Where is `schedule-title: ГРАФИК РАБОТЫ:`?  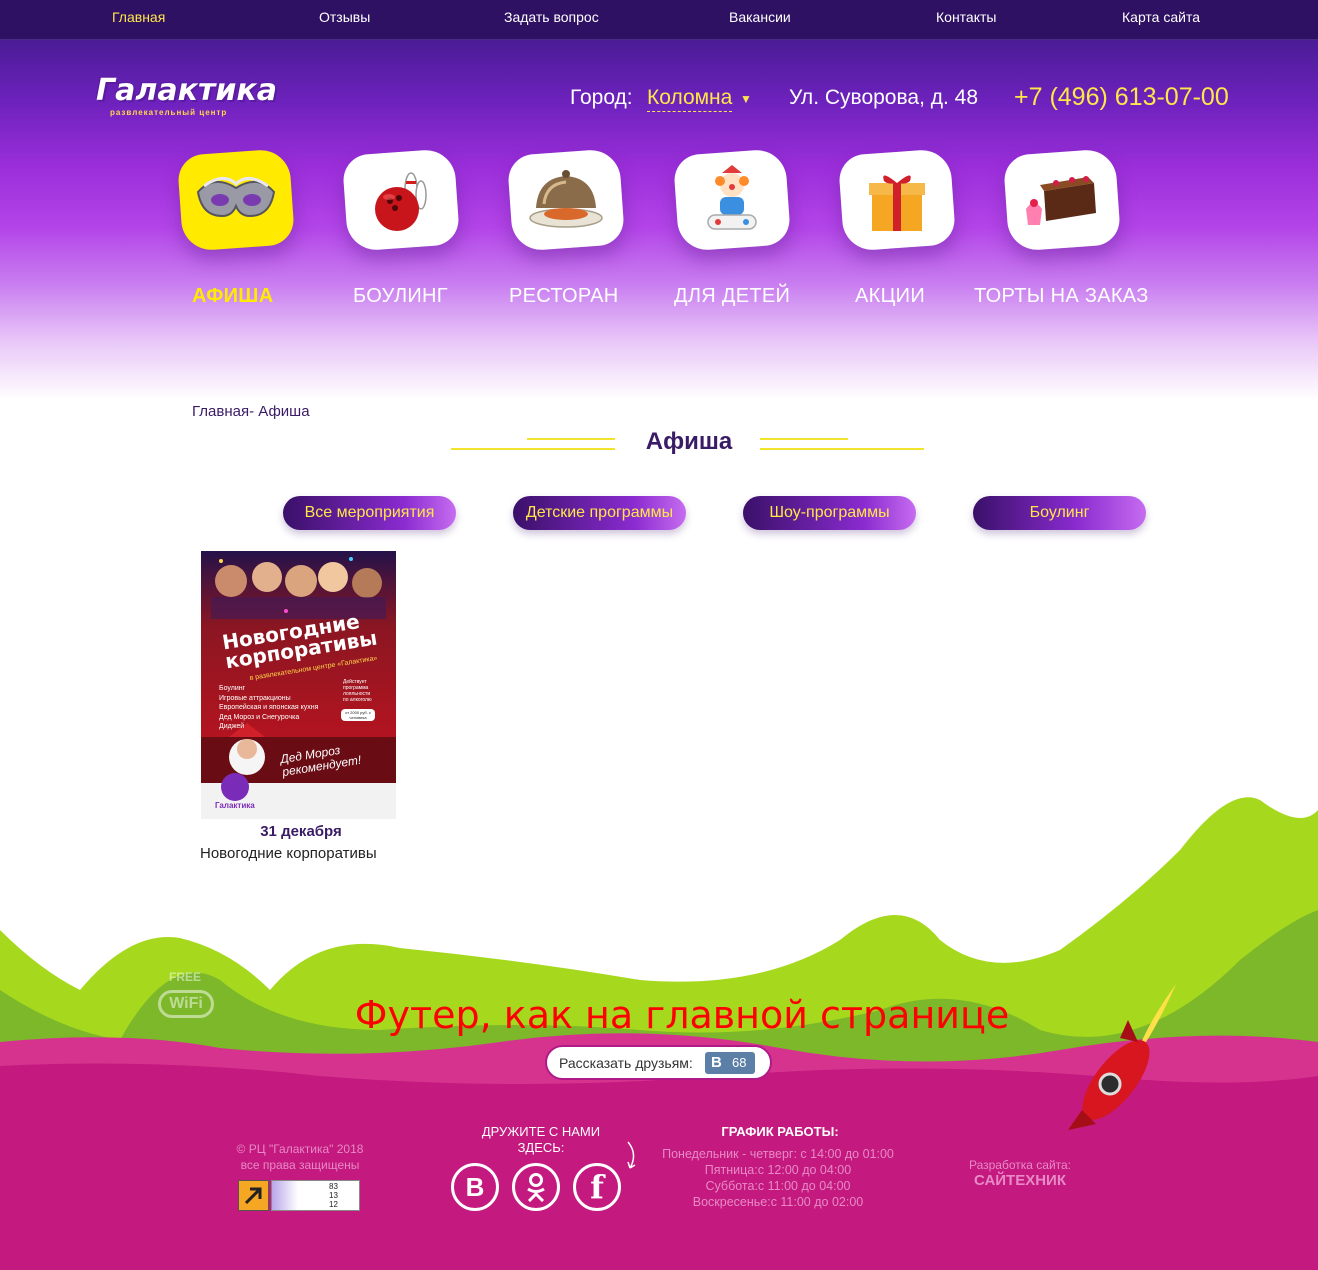 schedule-title: ГРАФИК РАБОТЫ: is located at coordinates (780, 1131).